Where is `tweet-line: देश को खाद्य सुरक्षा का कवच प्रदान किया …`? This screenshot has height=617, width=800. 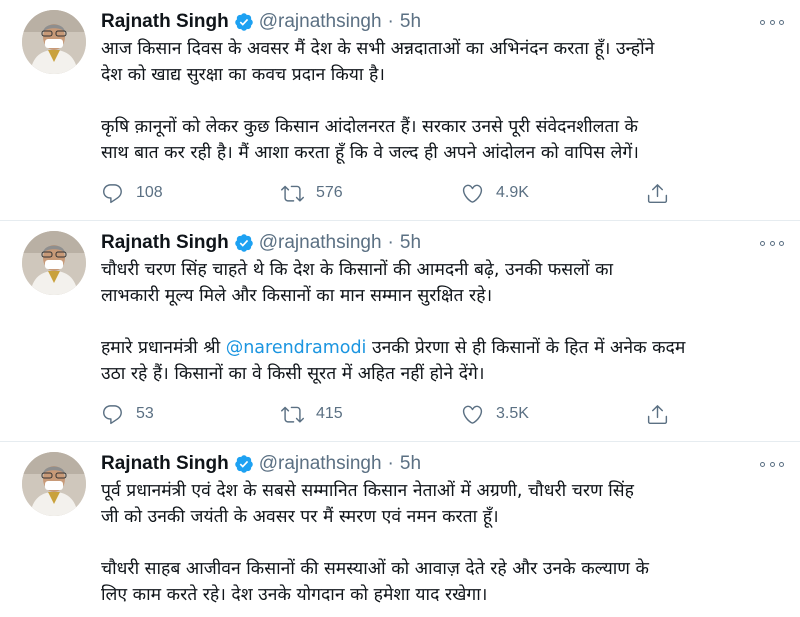 tweet-line: देश को खाद्य सुरक्षा का कवच प्रदान किया … is located at coordinates (243, 75).